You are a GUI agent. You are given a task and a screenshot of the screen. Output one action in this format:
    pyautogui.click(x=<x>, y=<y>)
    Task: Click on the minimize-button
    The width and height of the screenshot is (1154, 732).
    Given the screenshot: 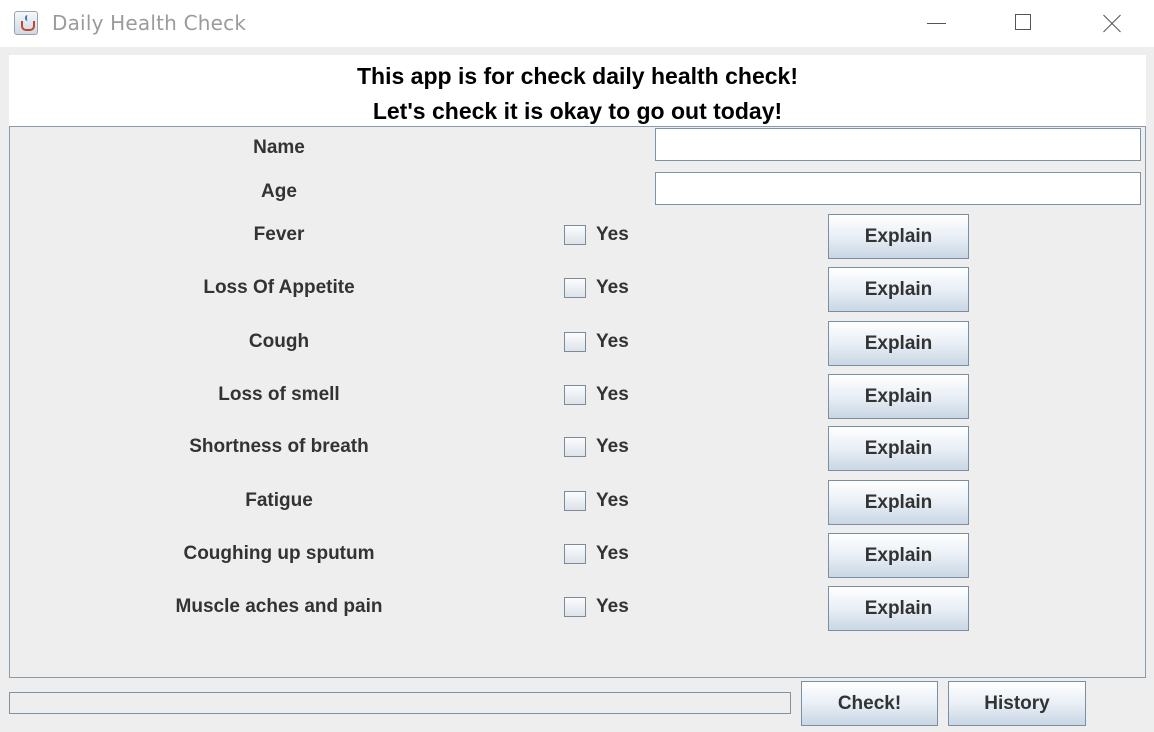 What is the action you would take?
    pyautogui.click(x=935, y=23)
    